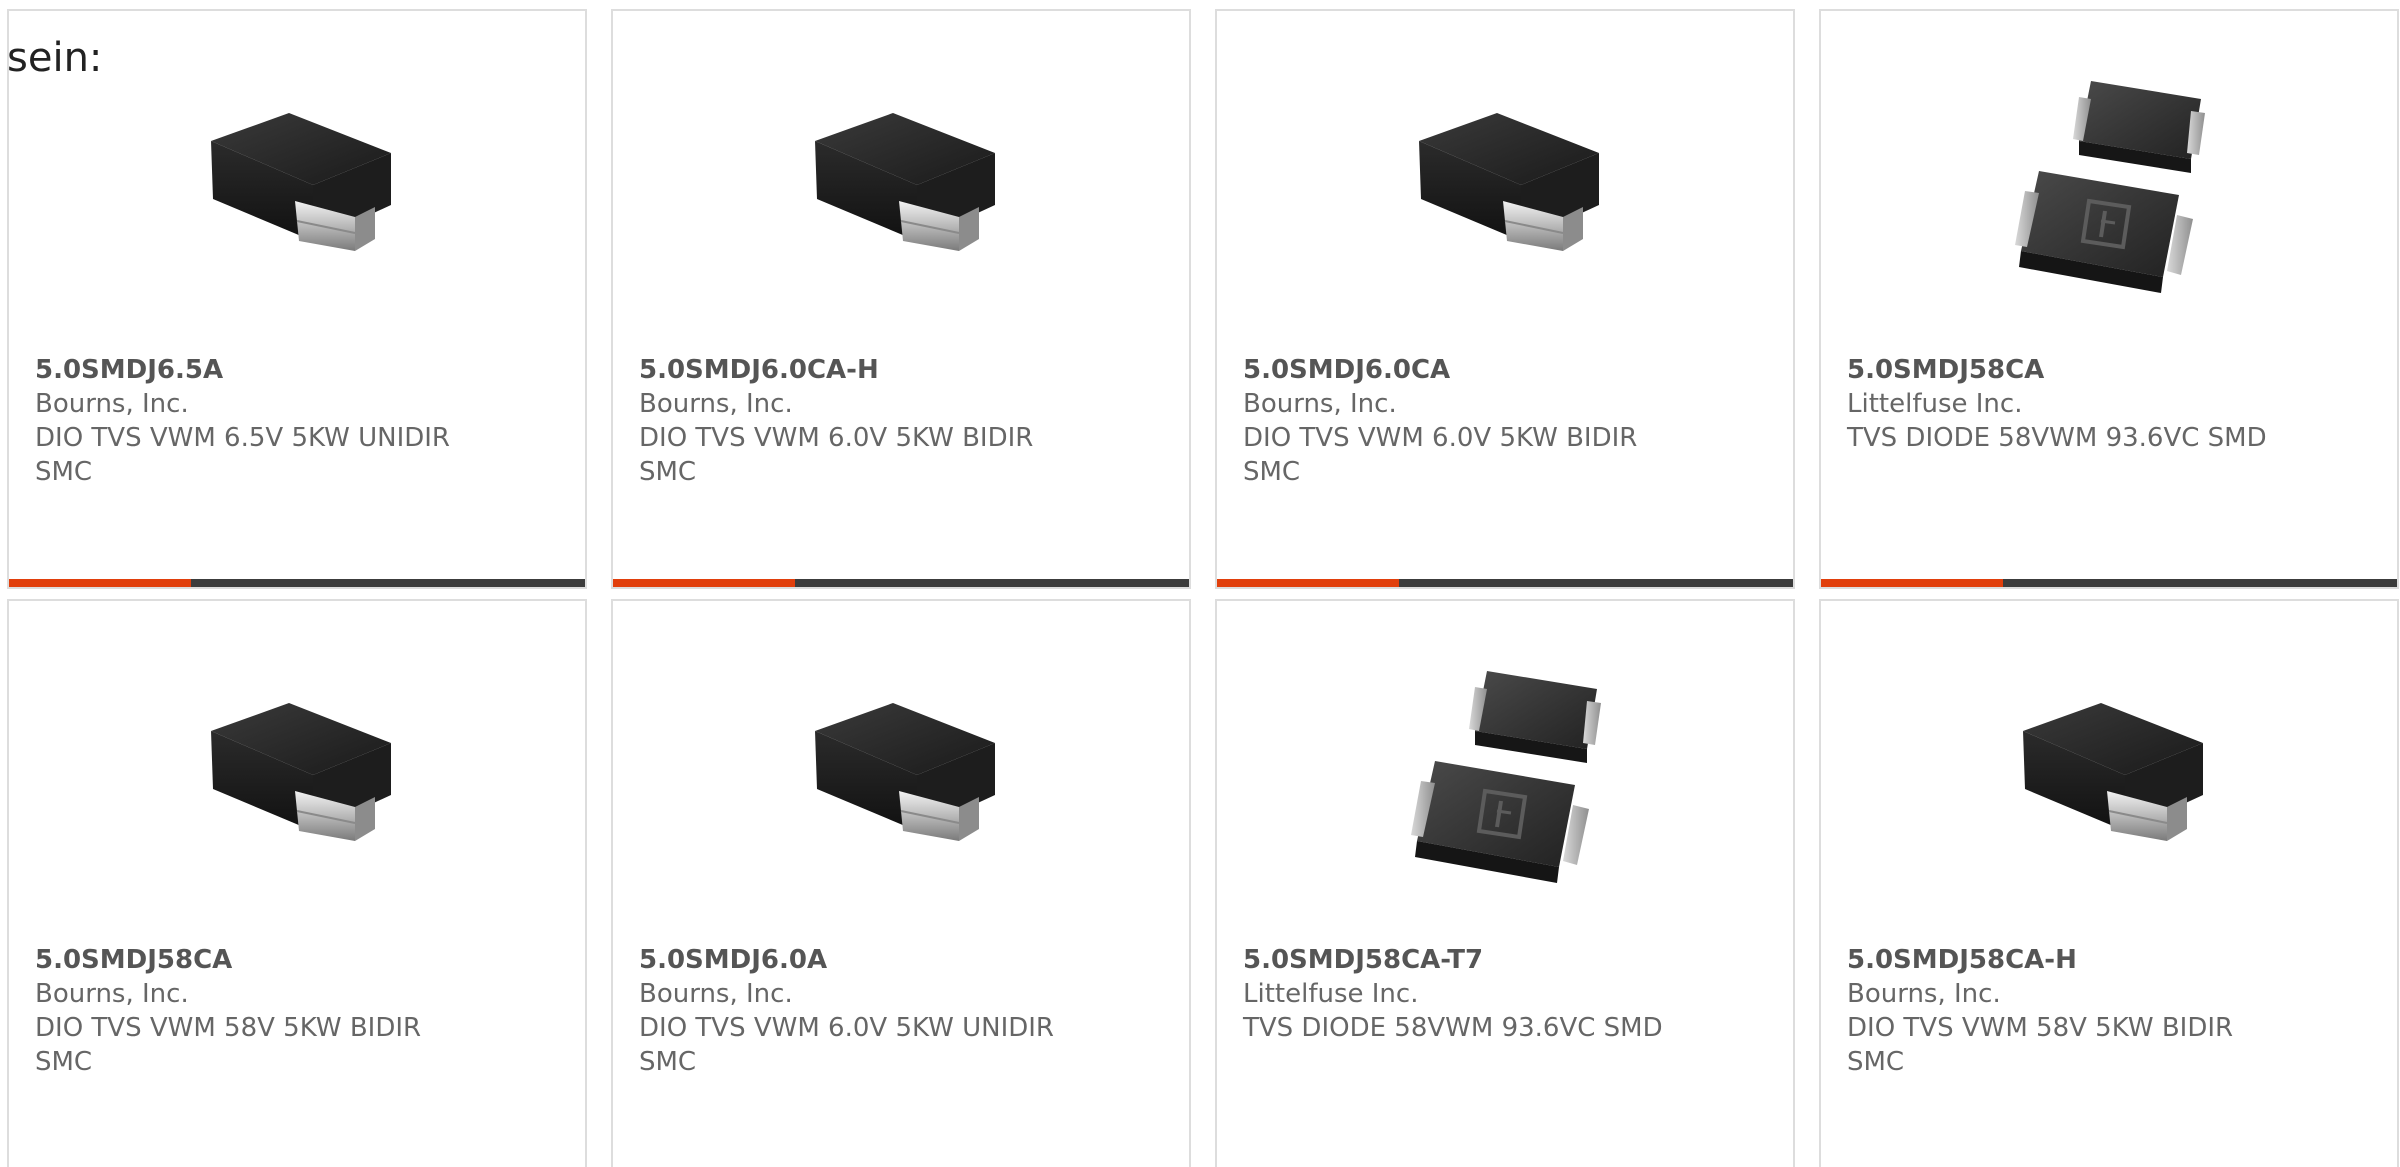 The width and height of the screenshot is (2400, 1167). I want to click on product-description: DIO TVS VWM 6.0V 5KW UNIDIR SMC, so click(846, 1045).